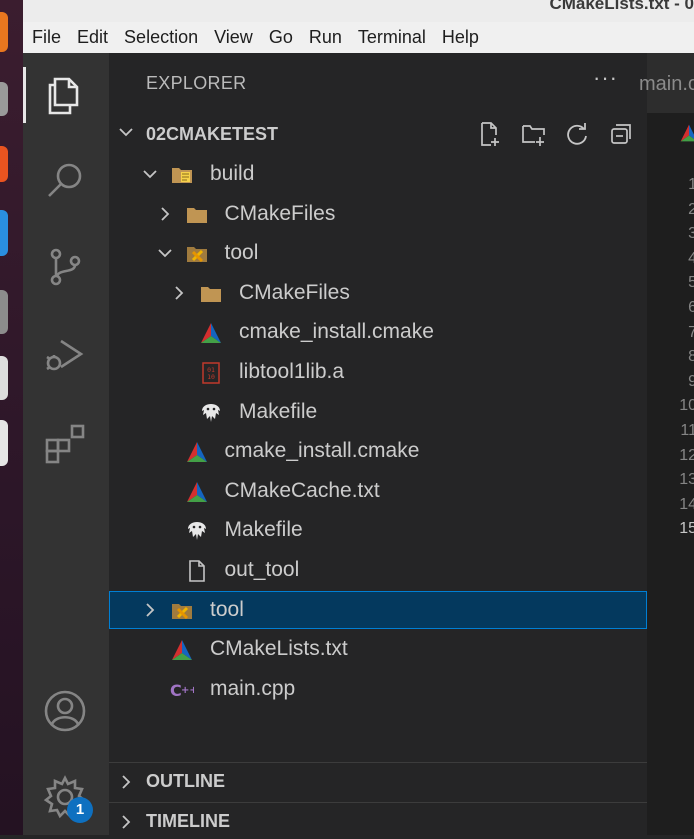 This screenshot has height=839, width=694. Describe the element at coordinates (65, 355) in the screenshot. I see `run-and-debug-icon` at that location.